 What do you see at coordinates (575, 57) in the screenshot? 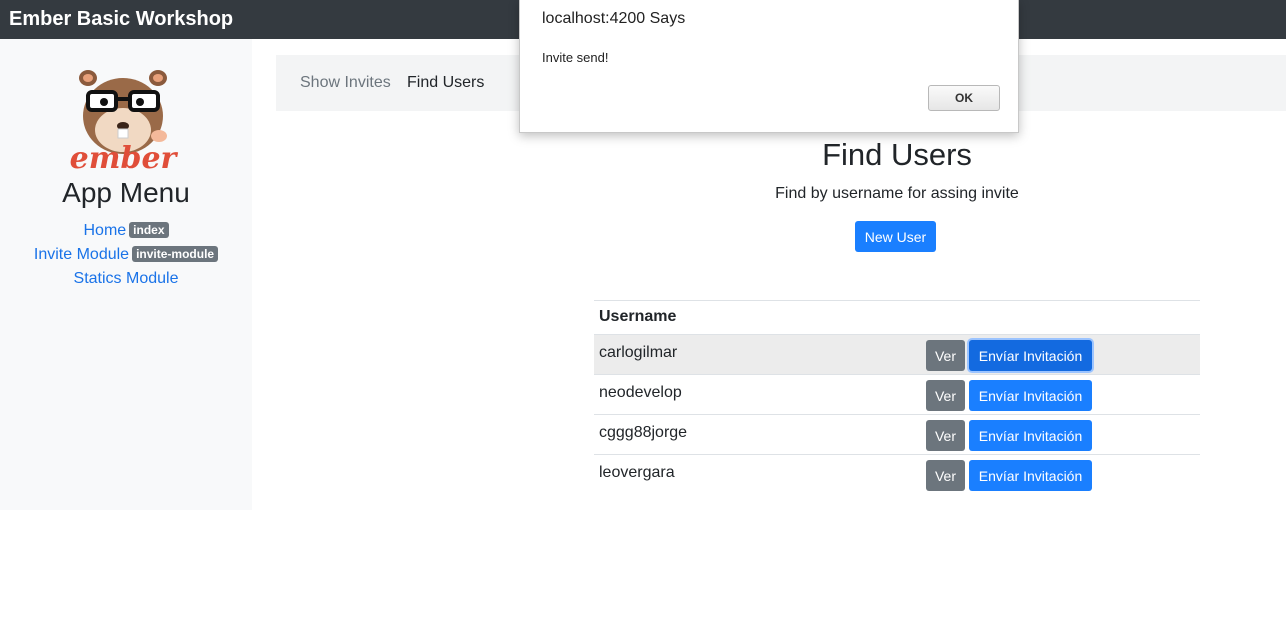
I see `dialog-message: Invite send!` at bounding box center [575, 57].